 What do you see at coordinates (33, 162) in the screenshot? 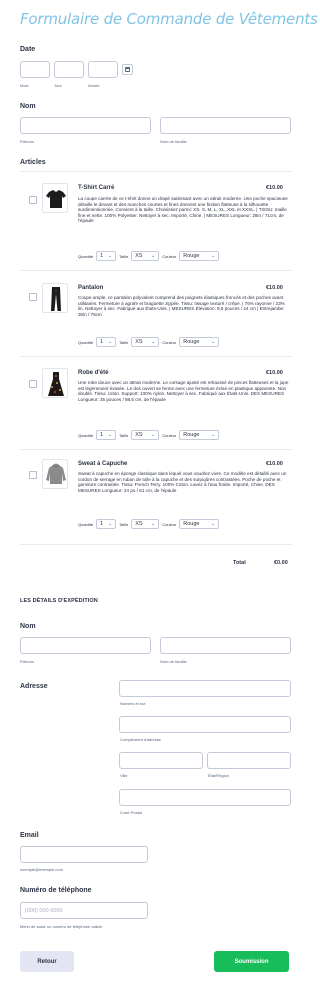
I see `articles-label: Articles` at bounding box center [33, 162].